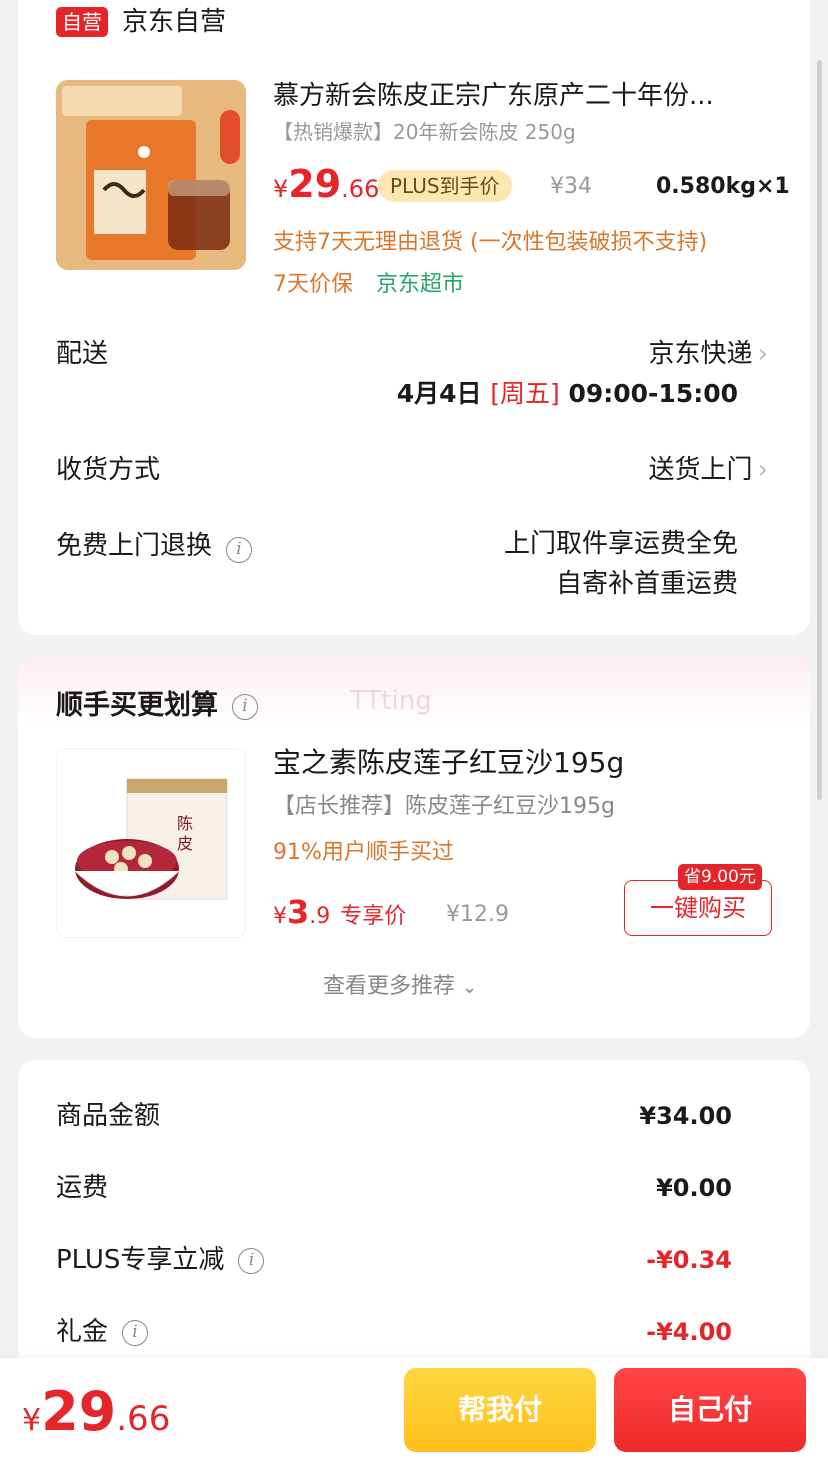 This screenshot has height=1465, width=828. I want to click on help-me-pay-button: 帮我付, so click(500, 1410).